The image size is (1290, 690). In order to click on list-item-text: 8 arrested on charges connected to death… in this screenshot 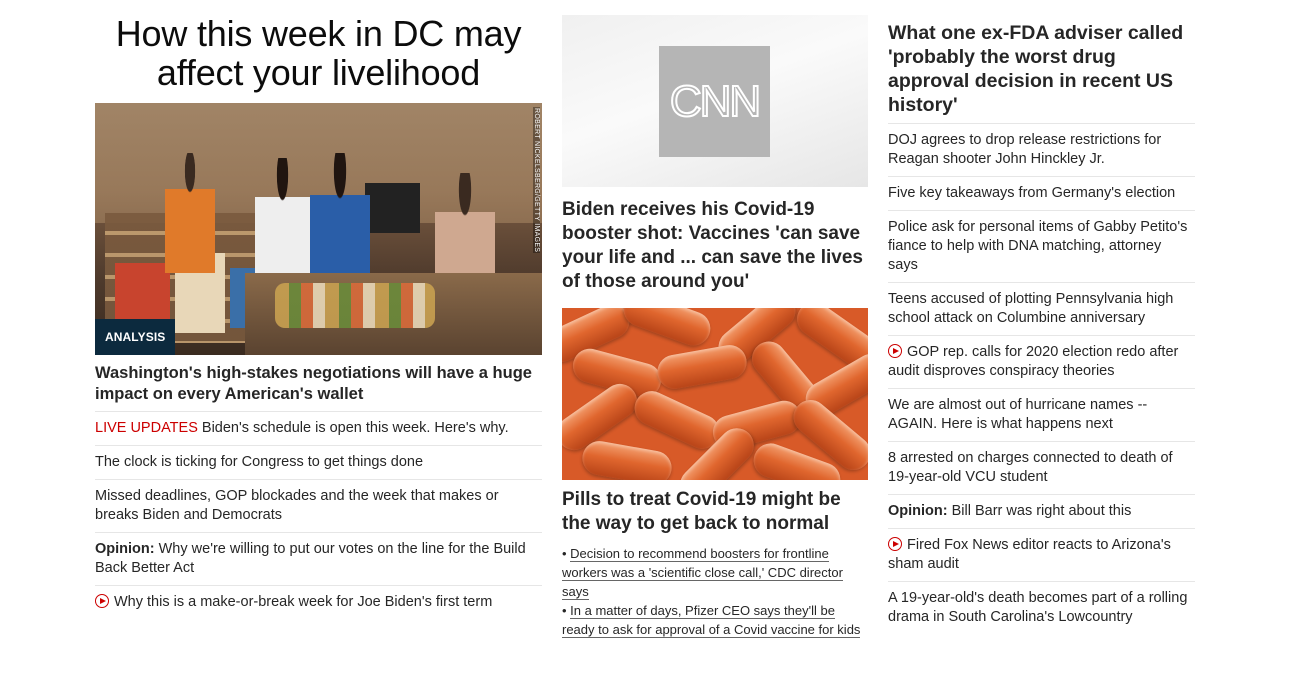, I will do `click(1030, 467)`.